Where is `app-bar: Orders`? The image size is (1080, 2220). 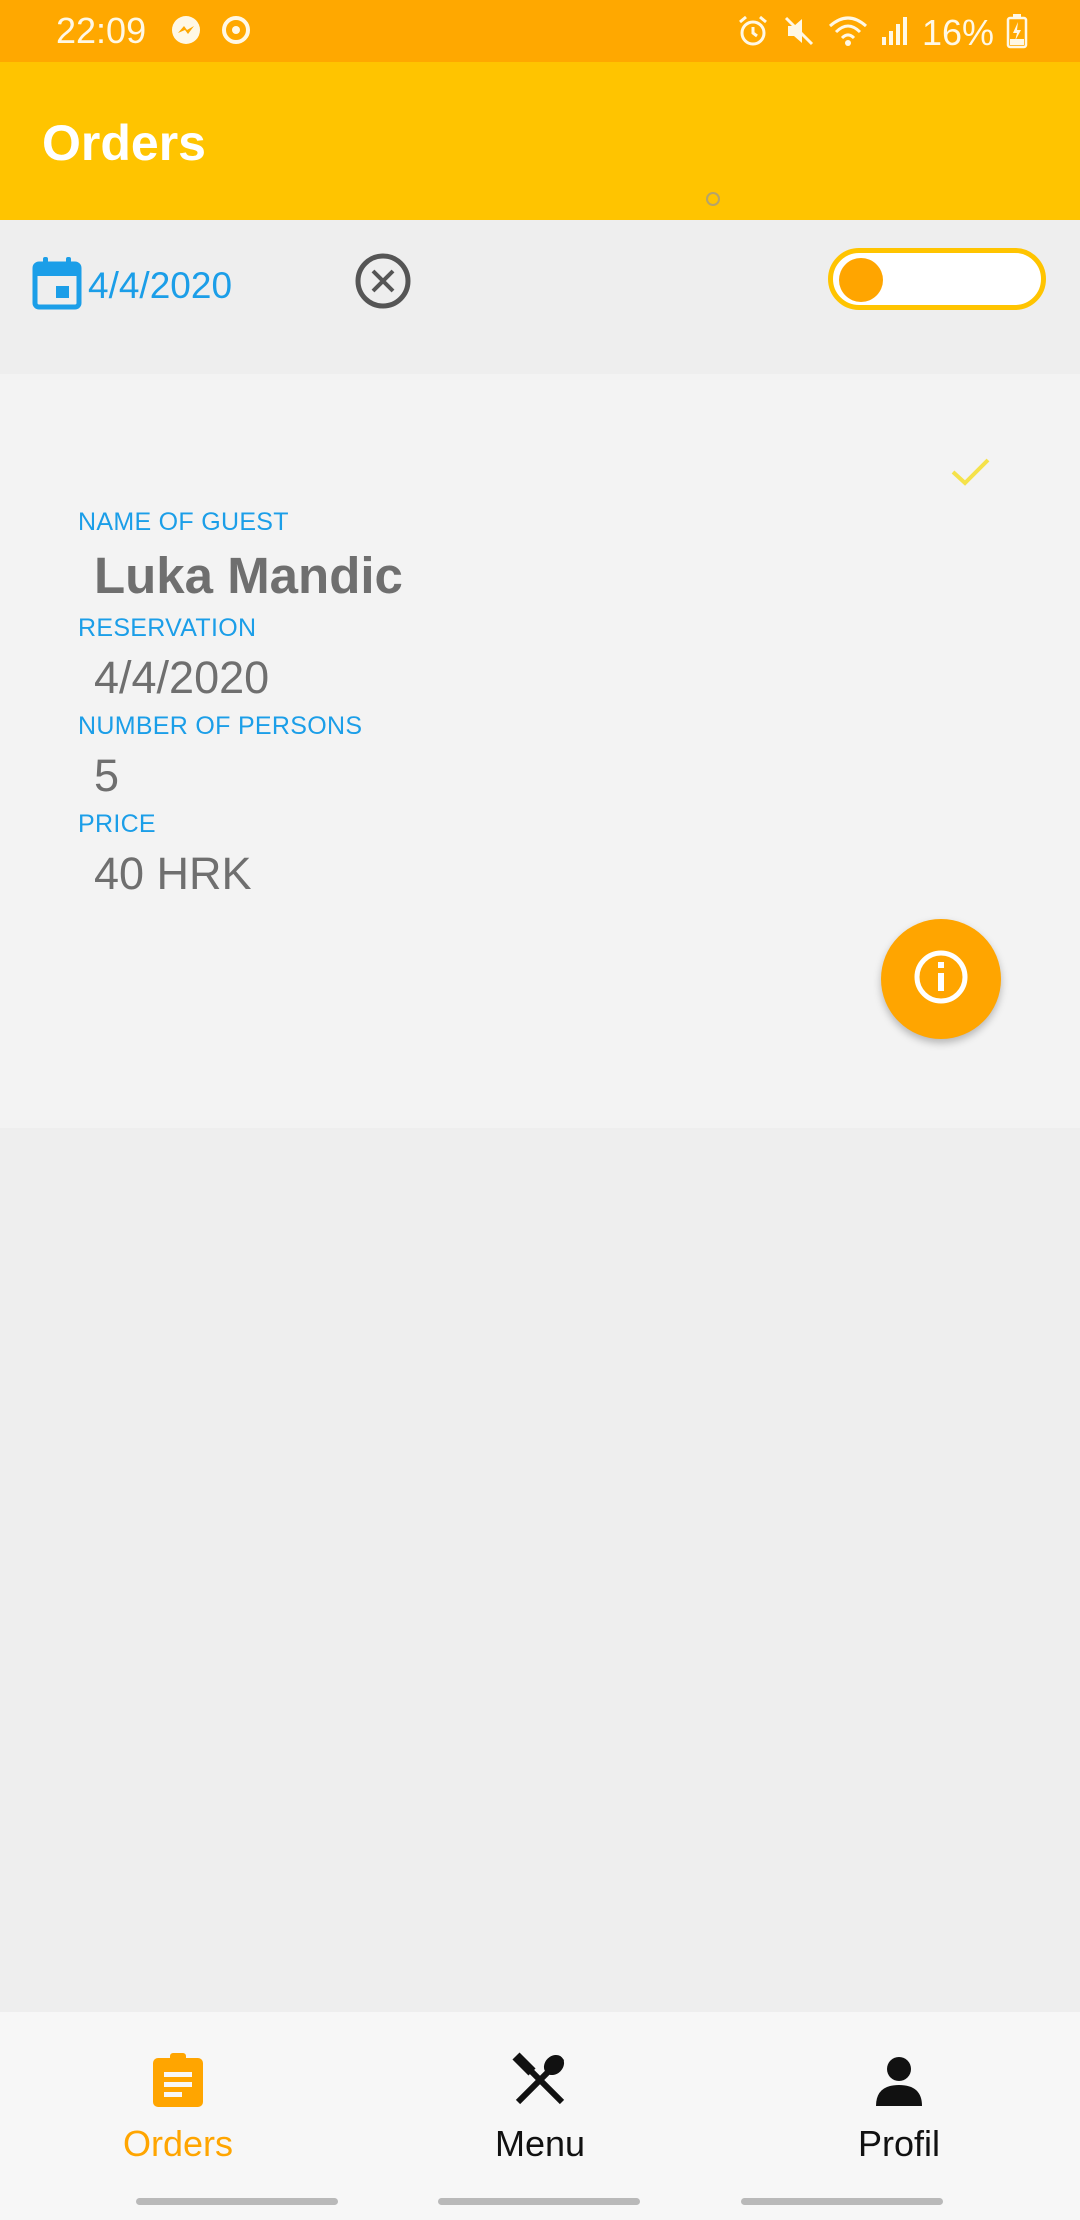
app-bar: Orders is located at coordinates (540, 141).